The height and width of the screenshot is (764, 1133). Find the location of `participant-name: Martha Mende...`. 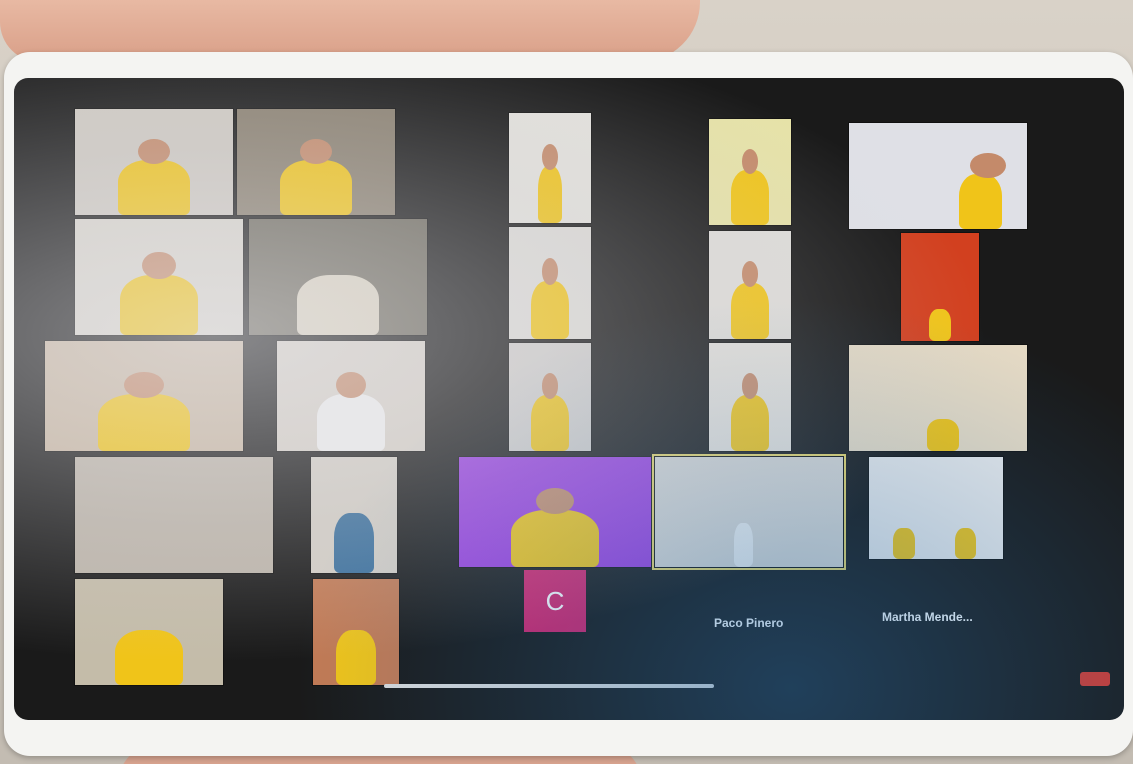

participant-name: Martha Mende... is located at coordinates (927, 617).